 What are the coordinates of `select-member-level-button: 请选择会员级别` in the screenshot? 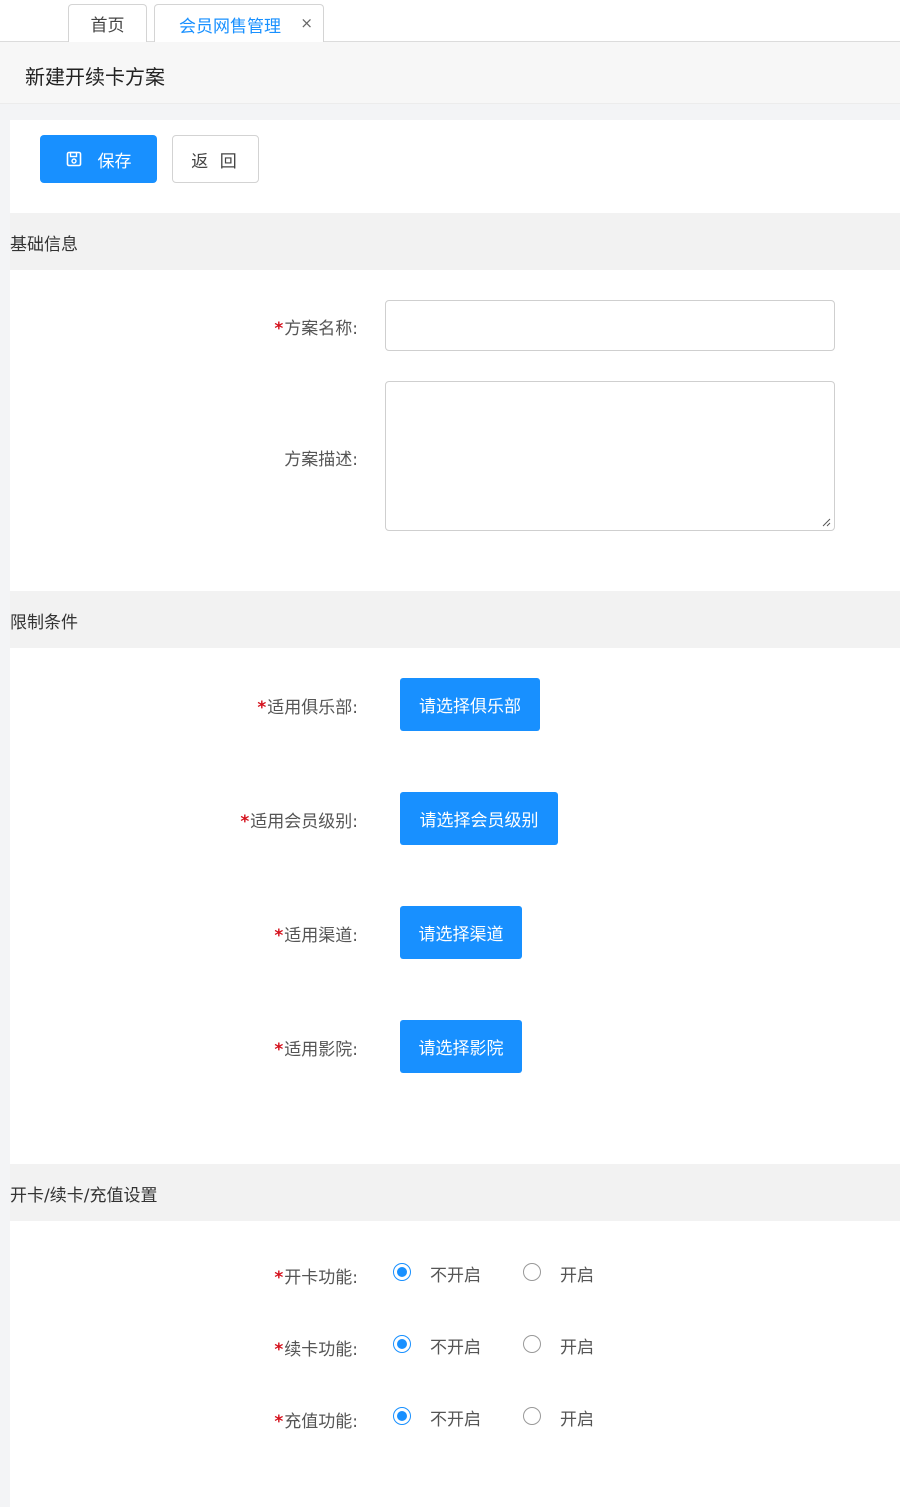 It's located at (479, 818).